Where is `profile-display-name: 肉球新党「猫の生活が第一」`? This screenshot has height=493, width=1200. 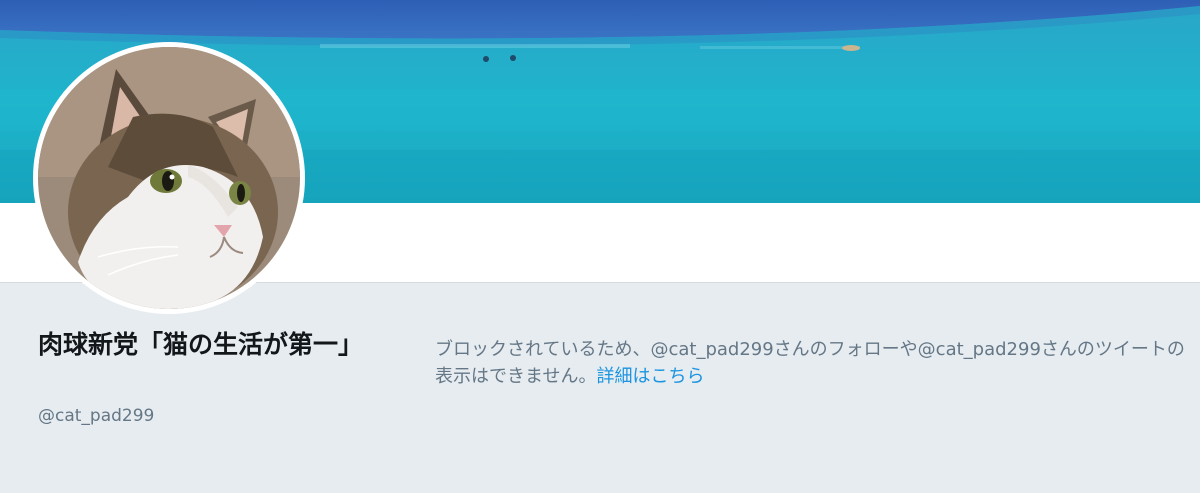
profile-display-name: 肉球新党「猫の生活が第一」 is located at coordinates (201, 344).